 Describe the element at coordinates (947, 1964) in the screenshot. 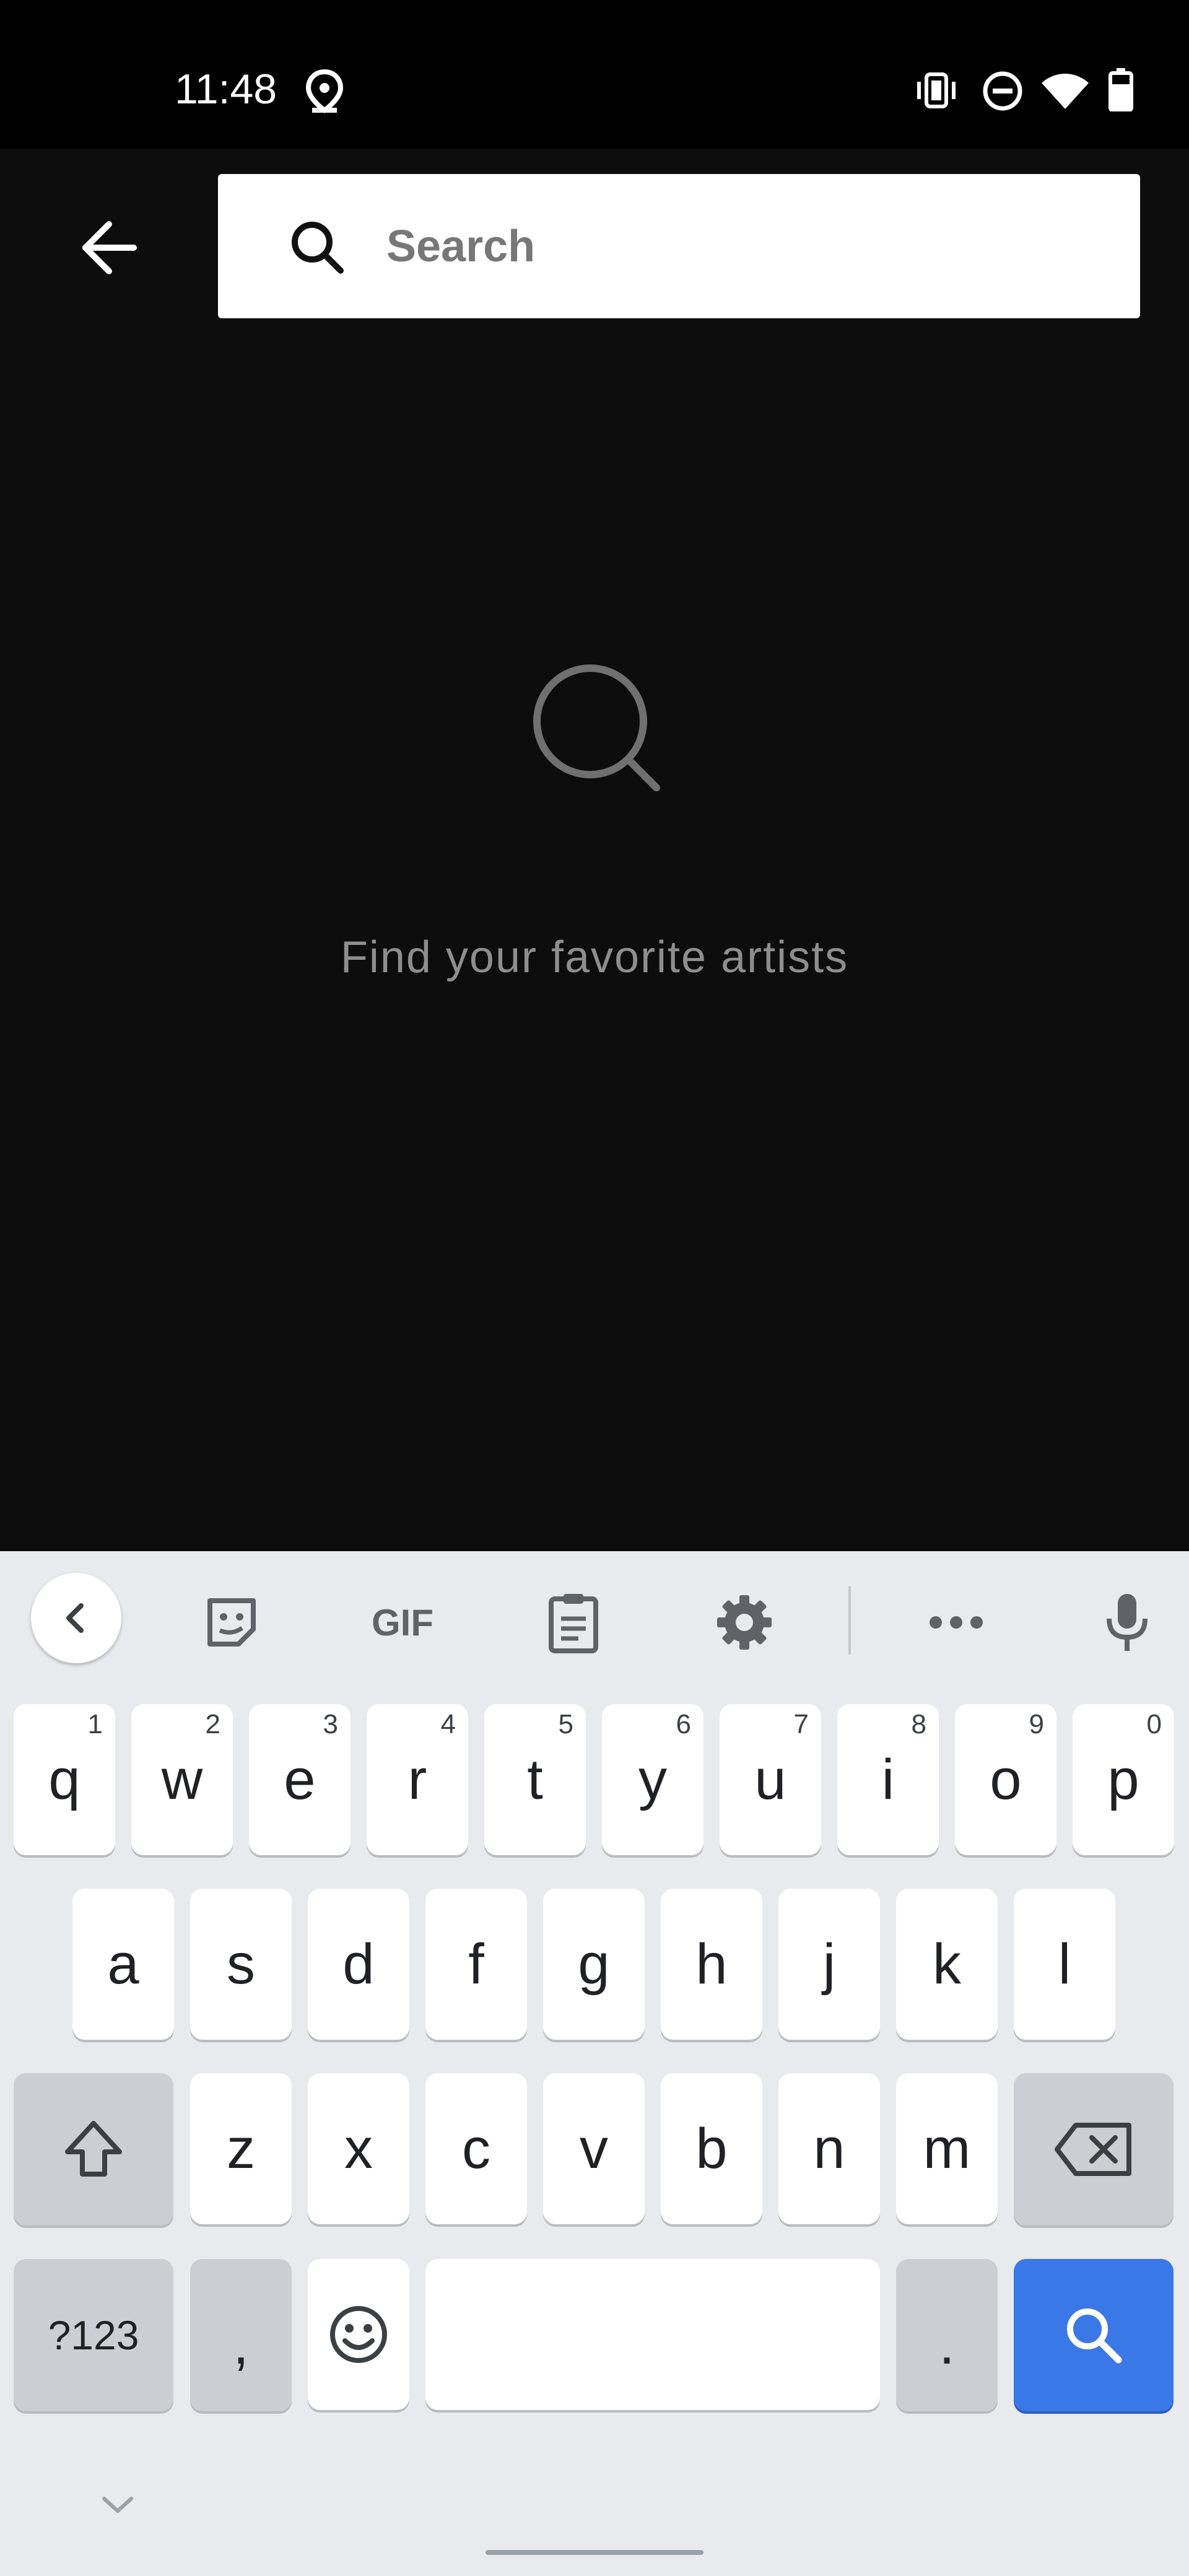

I see `key-k: k` at that location.